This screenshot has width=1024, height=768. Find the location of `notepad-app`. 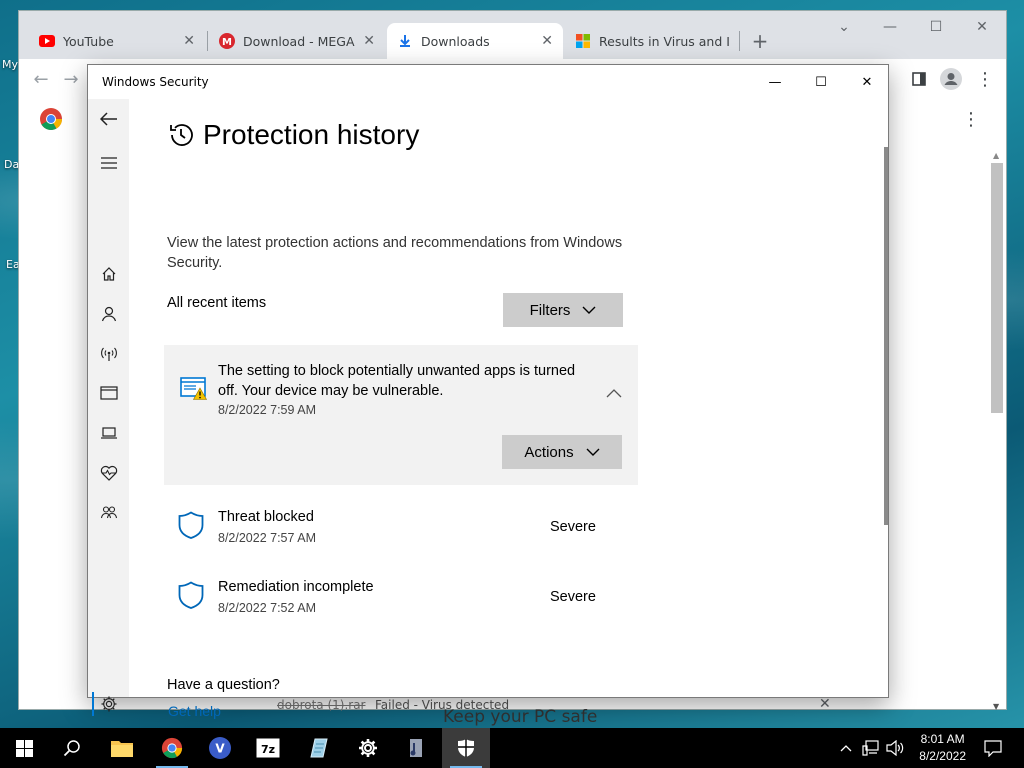

notepad-app is located at coordinates (318, 748).